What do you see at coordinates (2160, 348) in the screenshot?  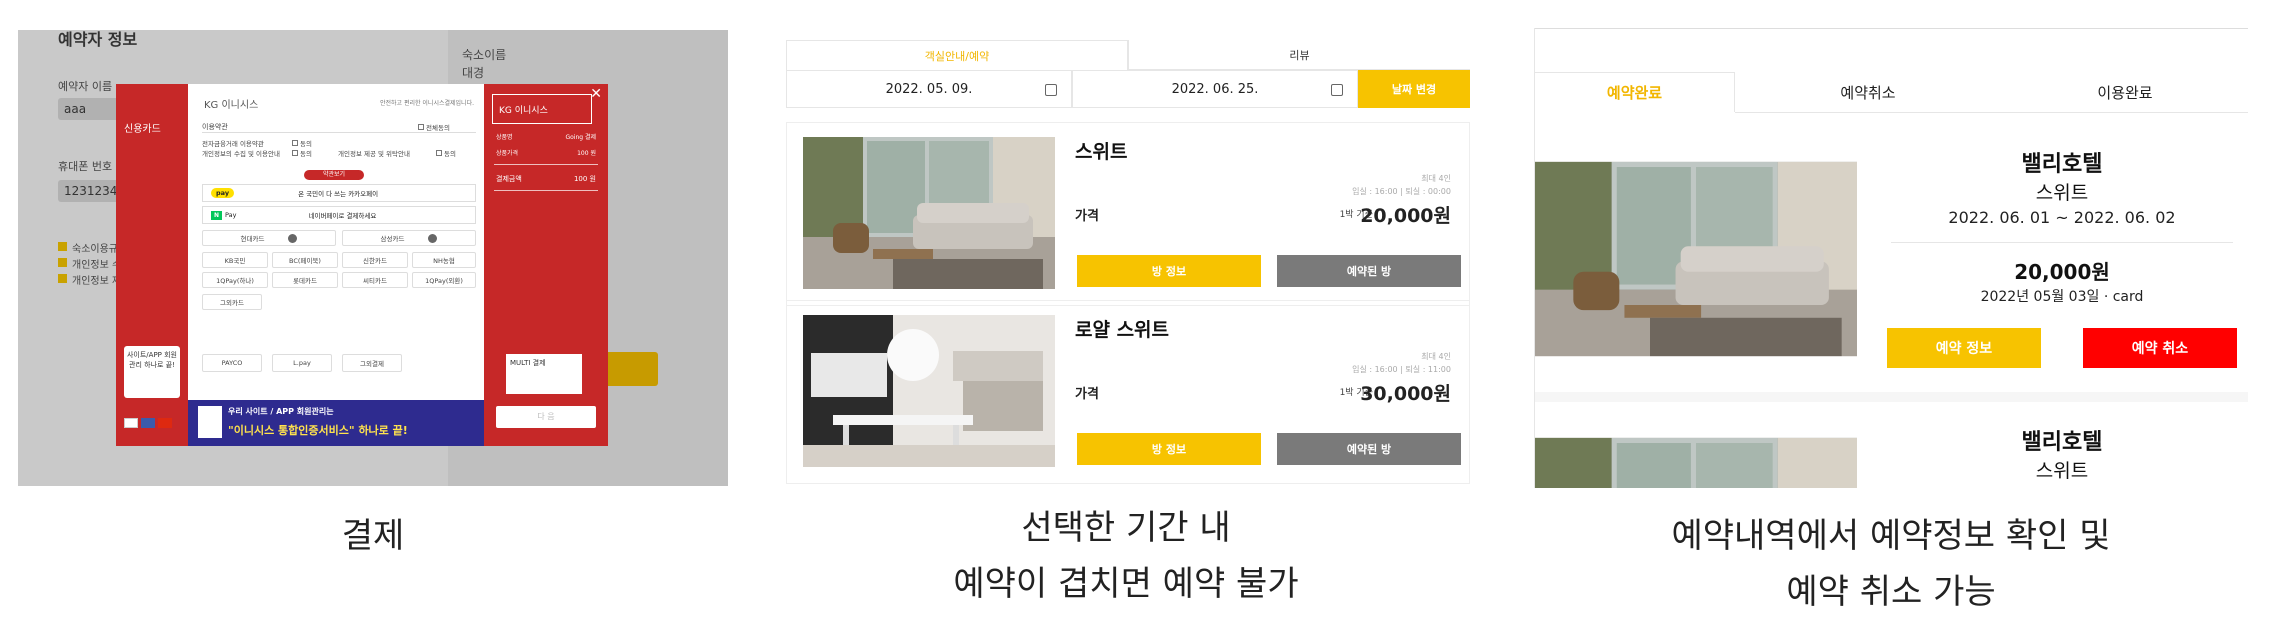 I see `cancel-reservation-button: 예약 취소` at bounding box center [2160, 348].